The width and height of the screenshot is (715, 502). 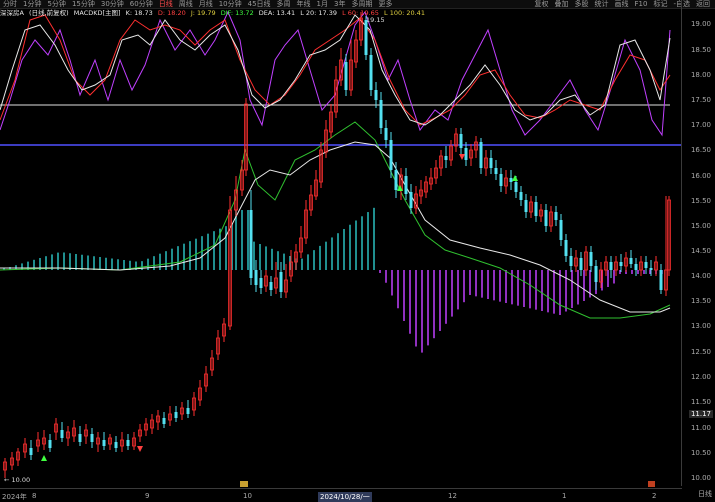 What do you see at coordinates (700, 276) in the screenshot?
I see `y-tick-label: 14.00` at bounding box center [700, 276].